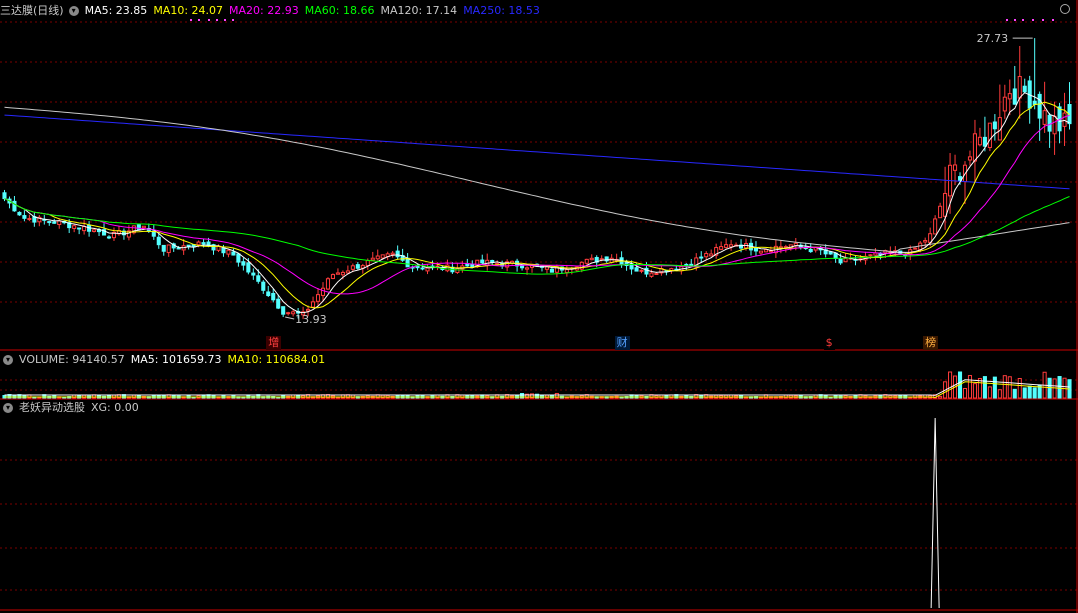 The width and height of the screenshot is (1078, 613). I want to click on high-price-label: 27.73, so click(993, 38).